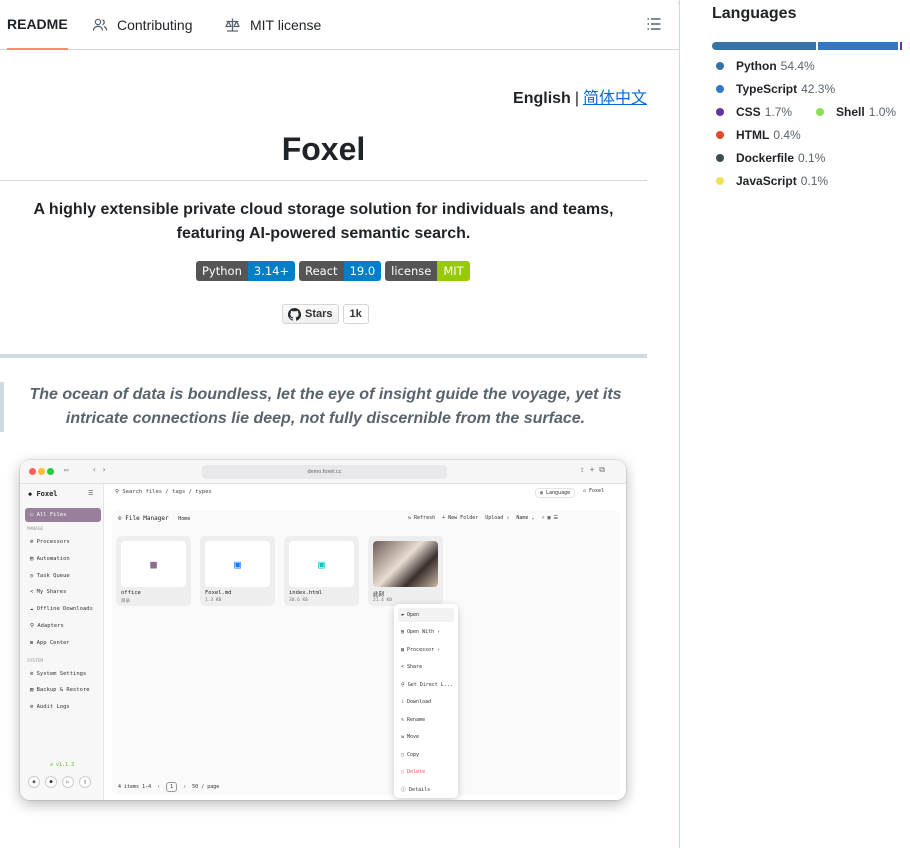 Image resolution: width=910 pixels, height=848 pixels. Describe the element at coordinates (463, 518) in the screenshot. I see `new-folder-label: New Folder` at that location.